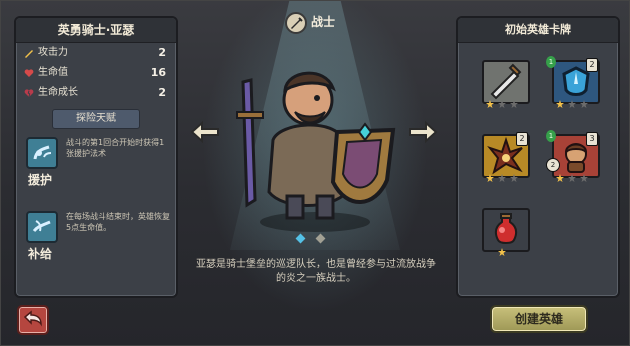 Image resolution: width=630 pixels, height=346 pixels. What do you see at coordinates (53, 72) in the screenshot?
I see `stat-health-label: 生命值` at bounding box center [53, 72].